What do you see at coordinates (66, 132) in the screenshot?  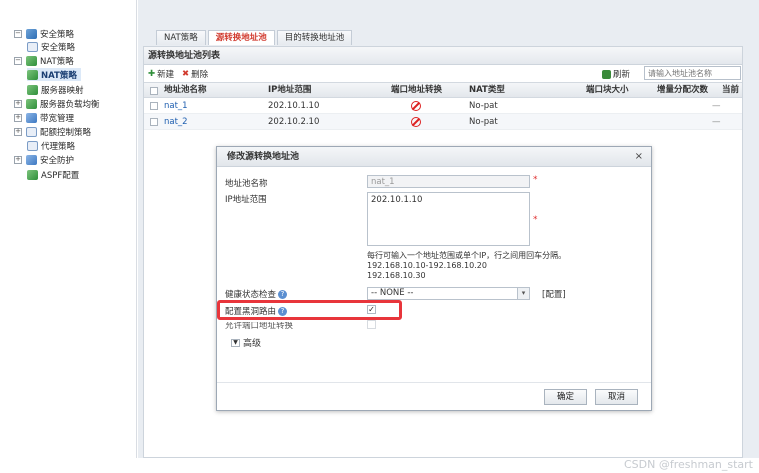 I see `tree-item-label: 配额控制策略` at bounding box center [66, 132].